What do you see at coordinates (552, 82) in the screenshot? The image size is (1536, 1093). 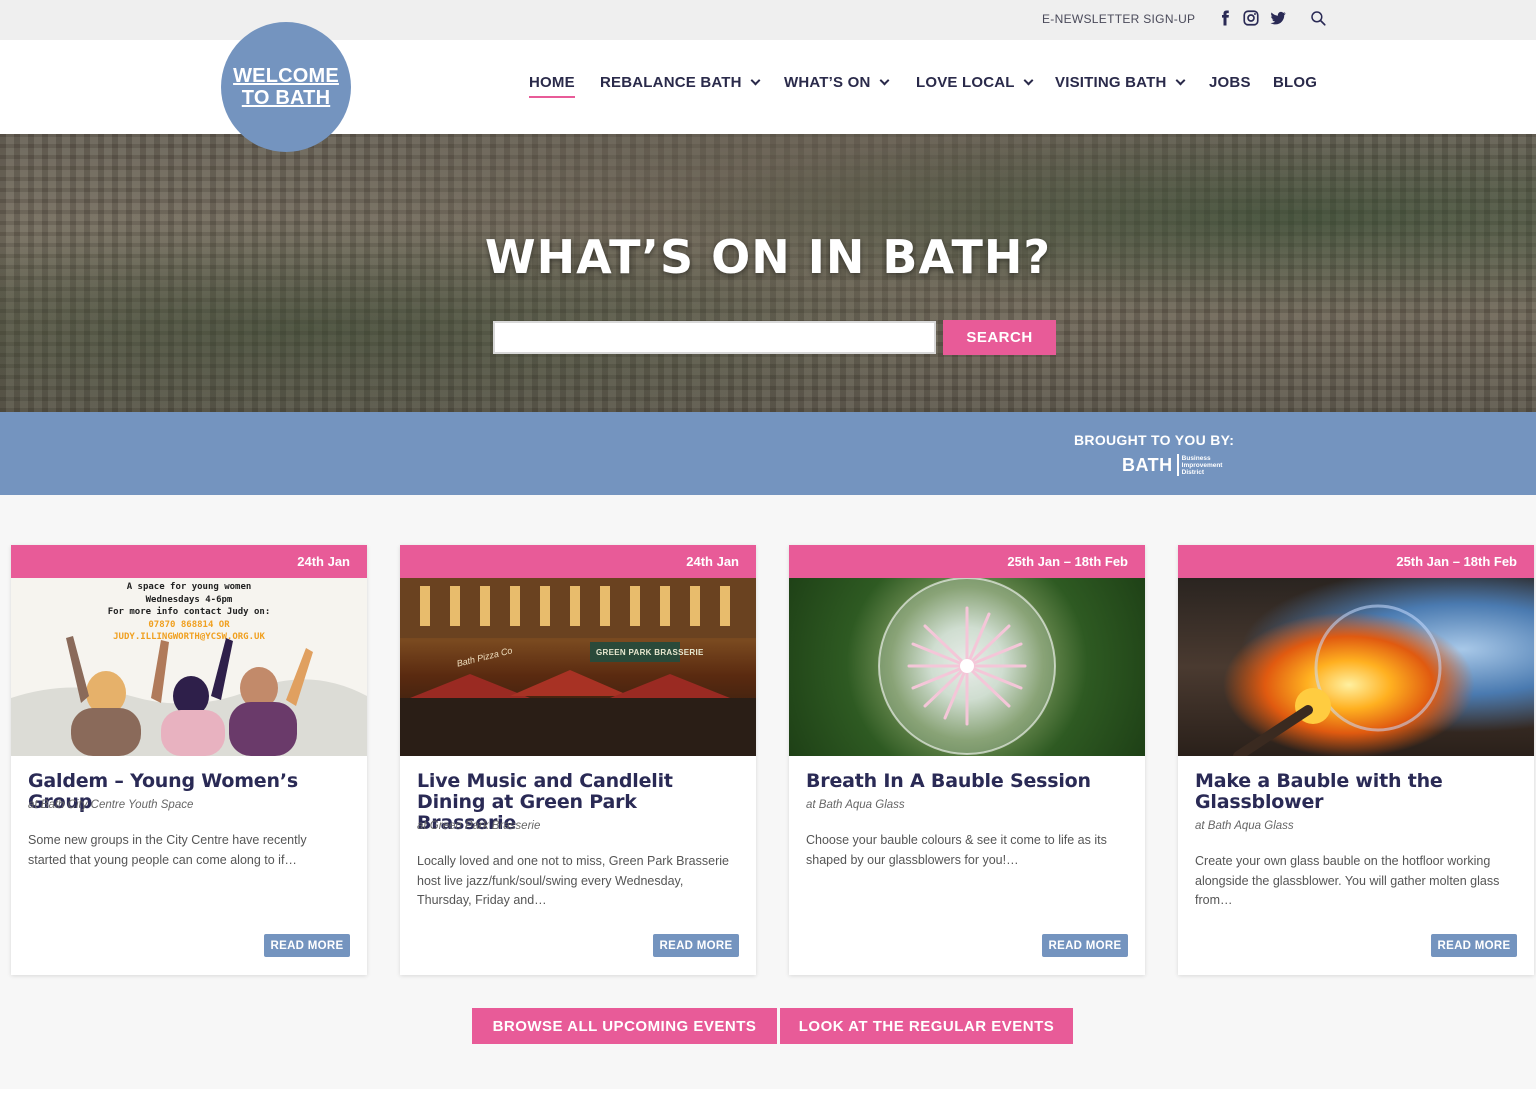 I see `nav-label: HOME` at bounding box center [552, 82].